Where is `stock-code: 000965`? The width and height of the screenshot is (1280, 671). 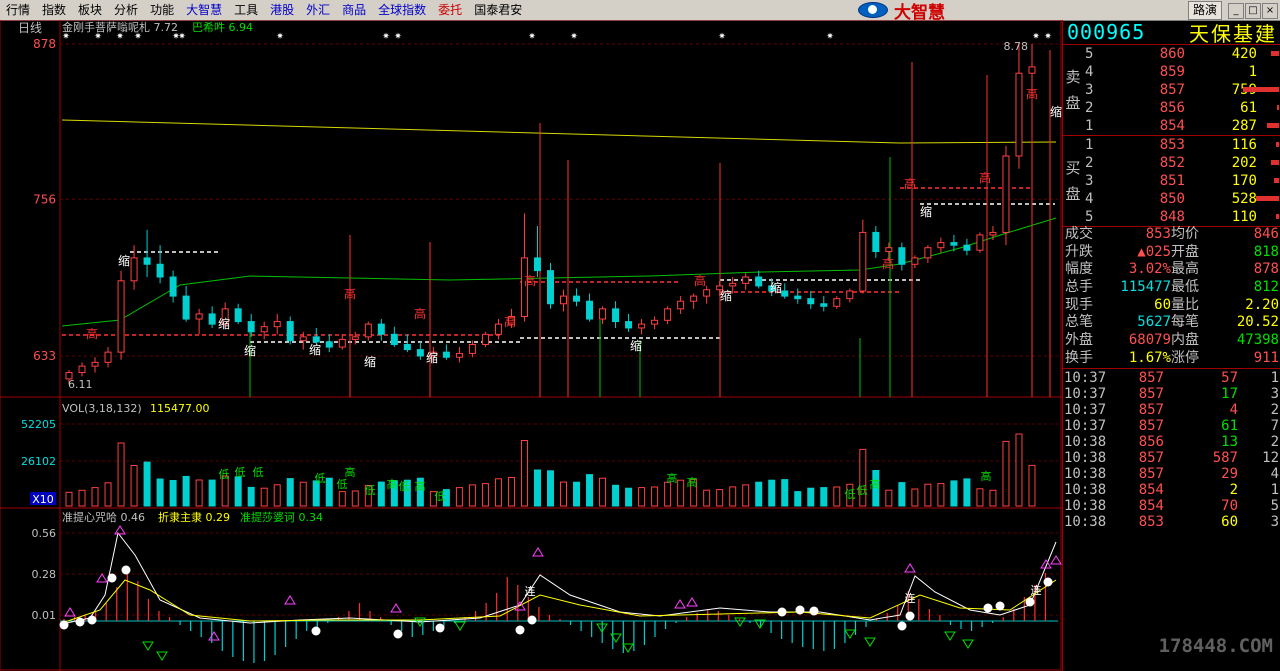 stock-code: 000965 is located at coordinates (1106, 32).